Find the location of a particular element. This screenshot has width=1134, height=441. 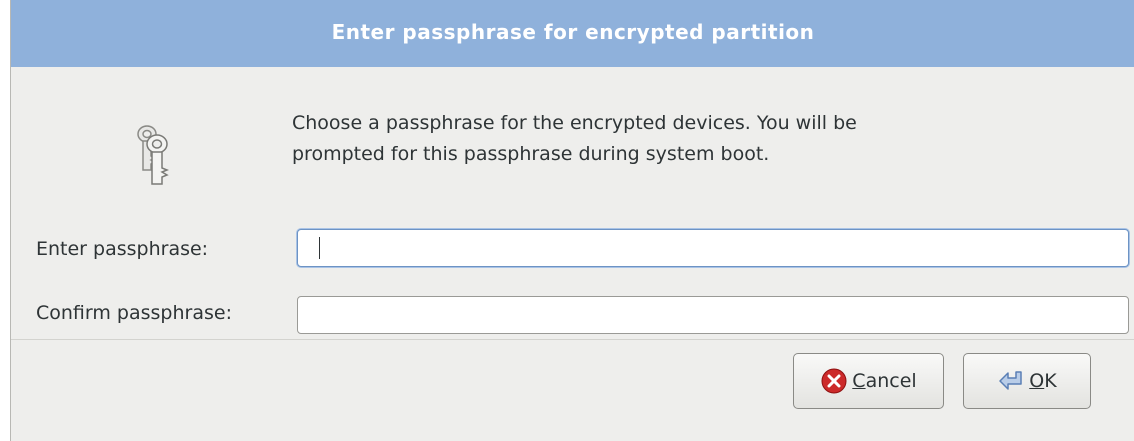

cancel-button: Cancel is located at coordinates (868, 381).